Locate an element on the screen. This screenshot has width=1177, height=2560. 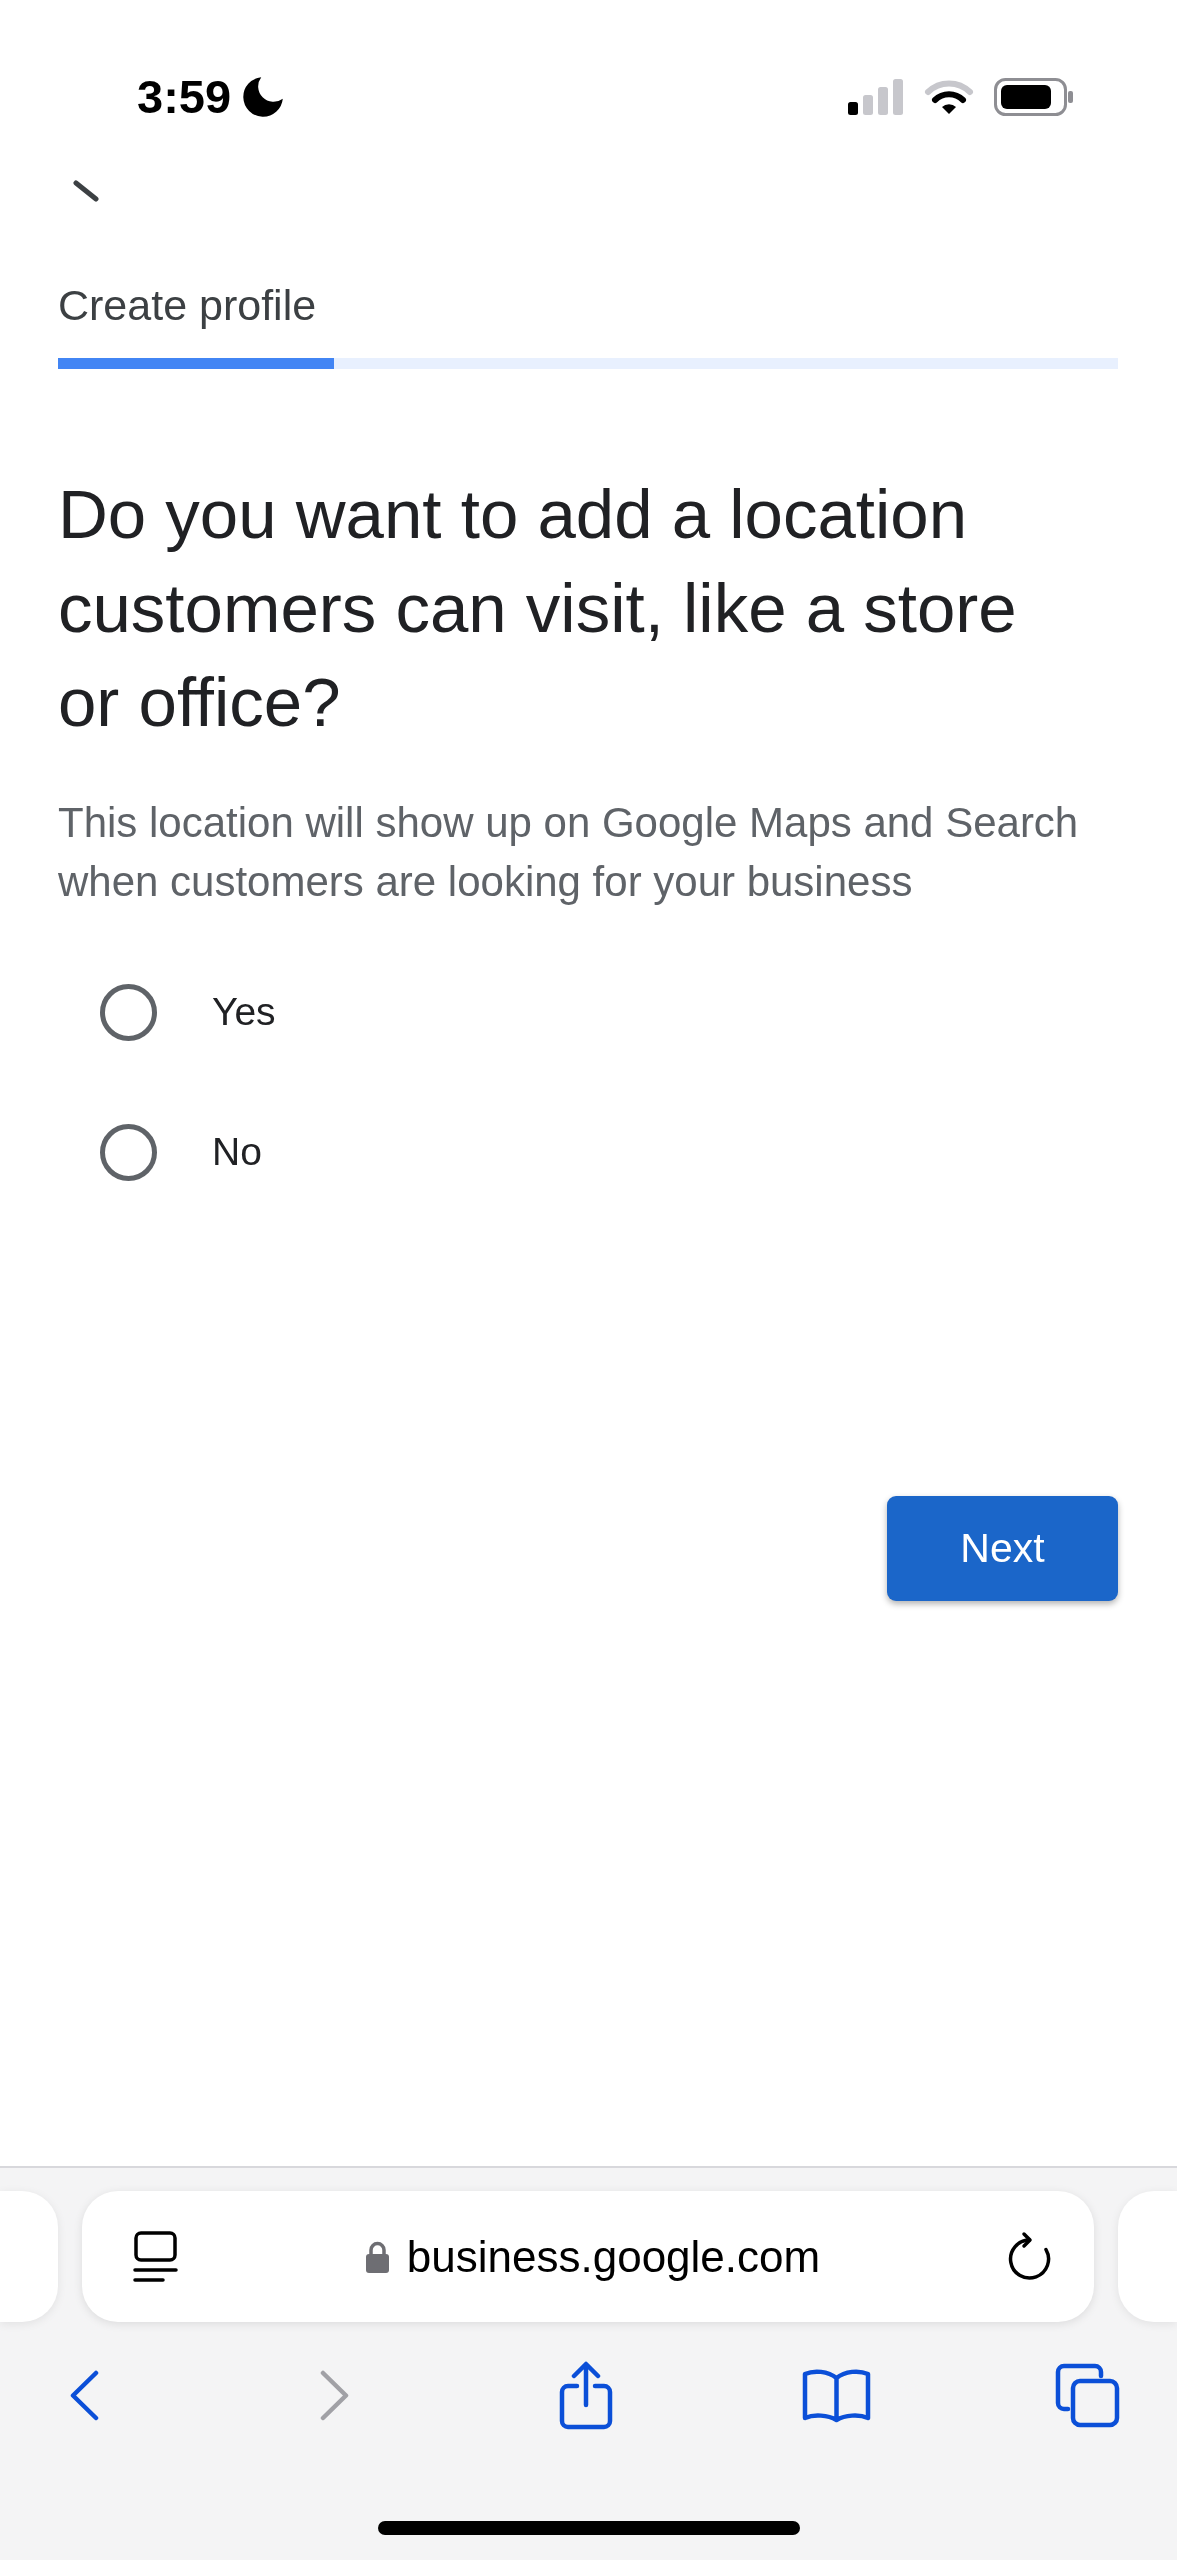
back-icon is located at coordinates (84, 2395).